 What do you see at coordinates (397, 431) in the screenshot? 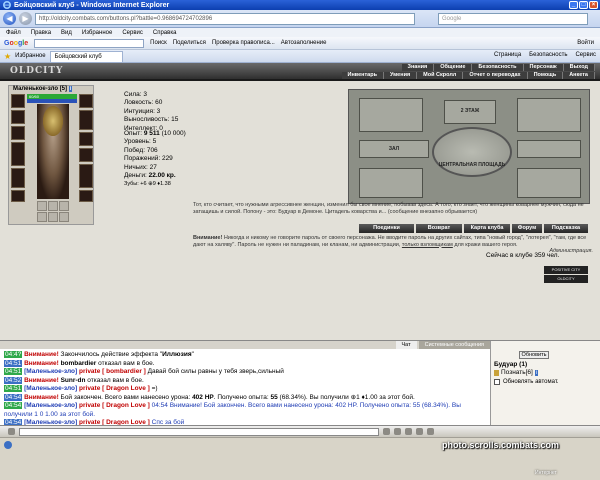
I see `smile-icon` at bounding box center [397, 431].